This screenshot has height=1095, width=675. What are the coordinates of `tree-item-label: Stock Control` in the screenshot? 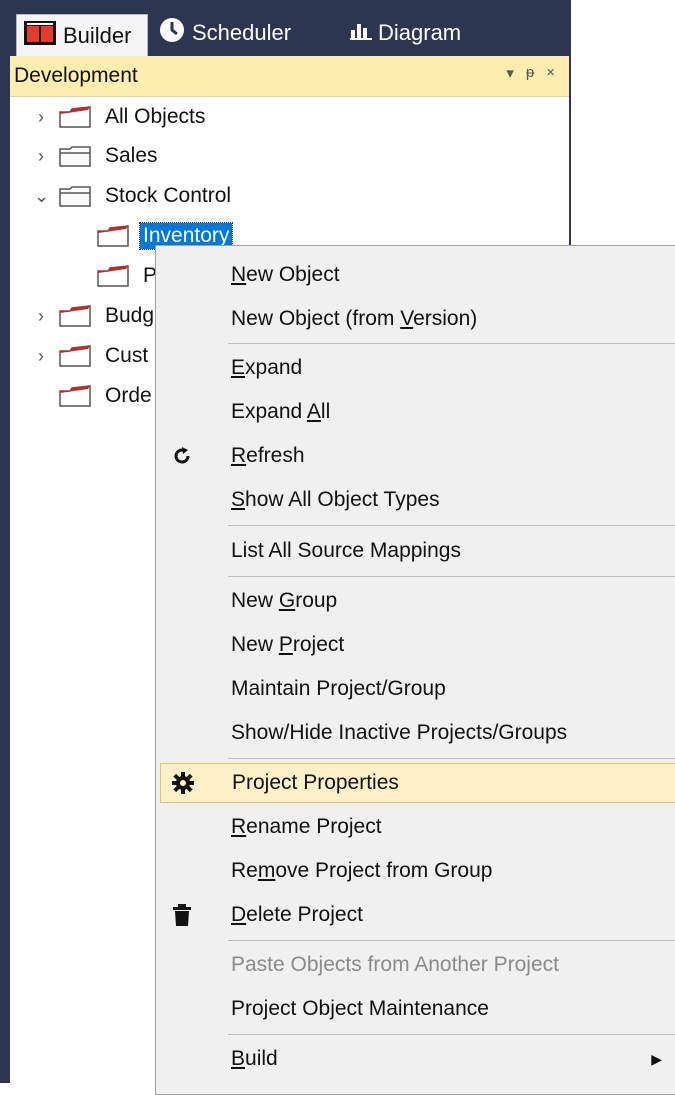 It's located at (168, 195).